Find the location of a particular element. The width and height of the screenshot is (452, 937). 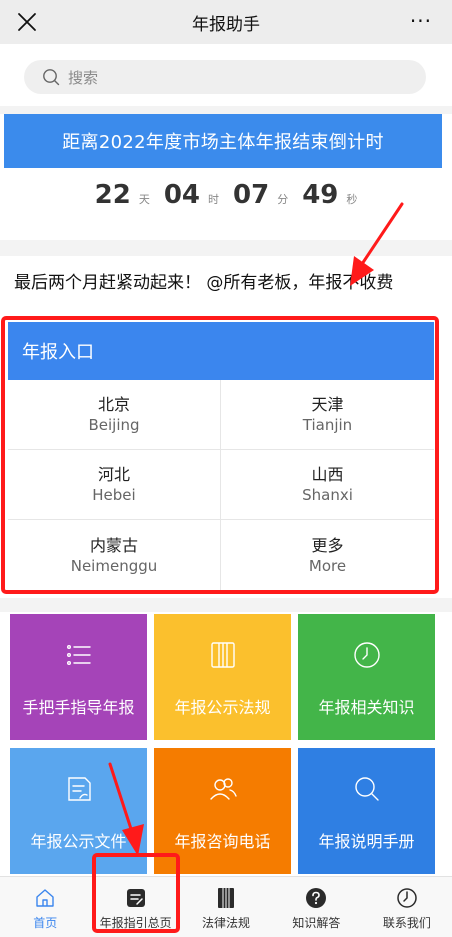

top-bar: 年报助手 ··· is located at coordinates (226, 22).